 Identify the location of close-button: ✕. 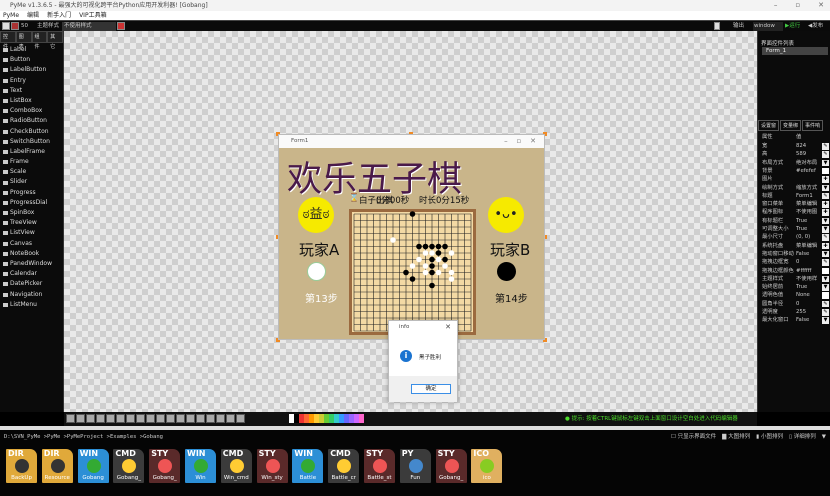
(821, 5).